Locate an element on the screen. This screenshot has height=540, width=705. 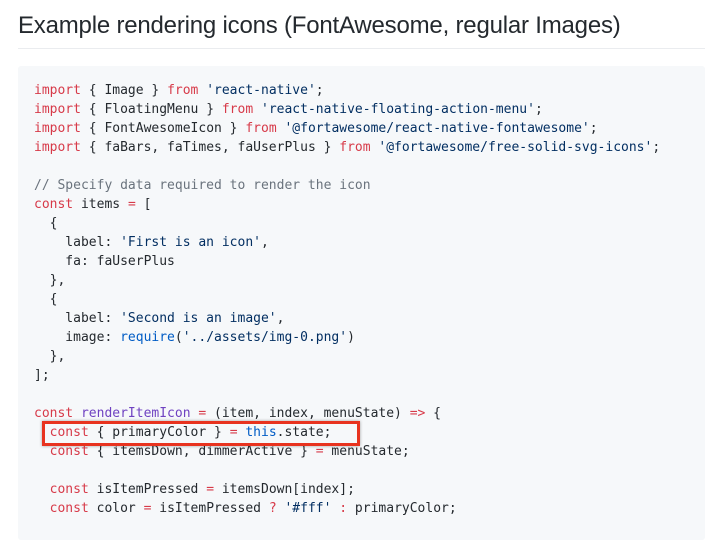
code-token: menuState; is located at coordinates (366, 451).